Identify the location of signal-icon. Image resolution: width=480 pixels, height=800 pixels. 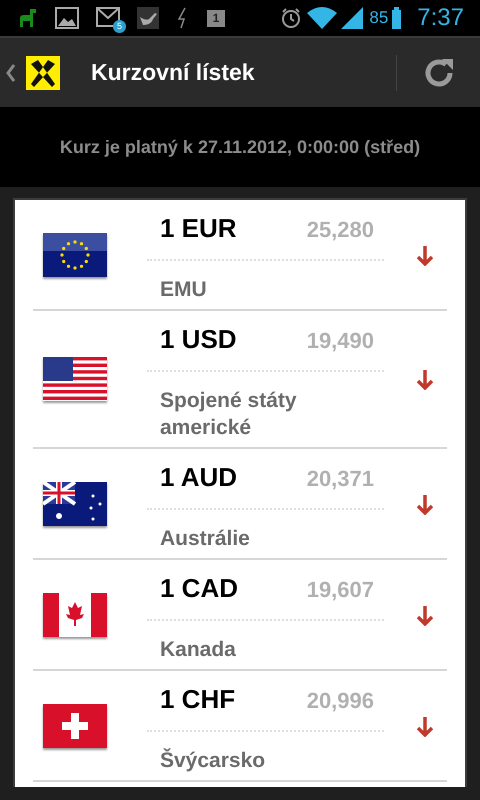
(352, 18).